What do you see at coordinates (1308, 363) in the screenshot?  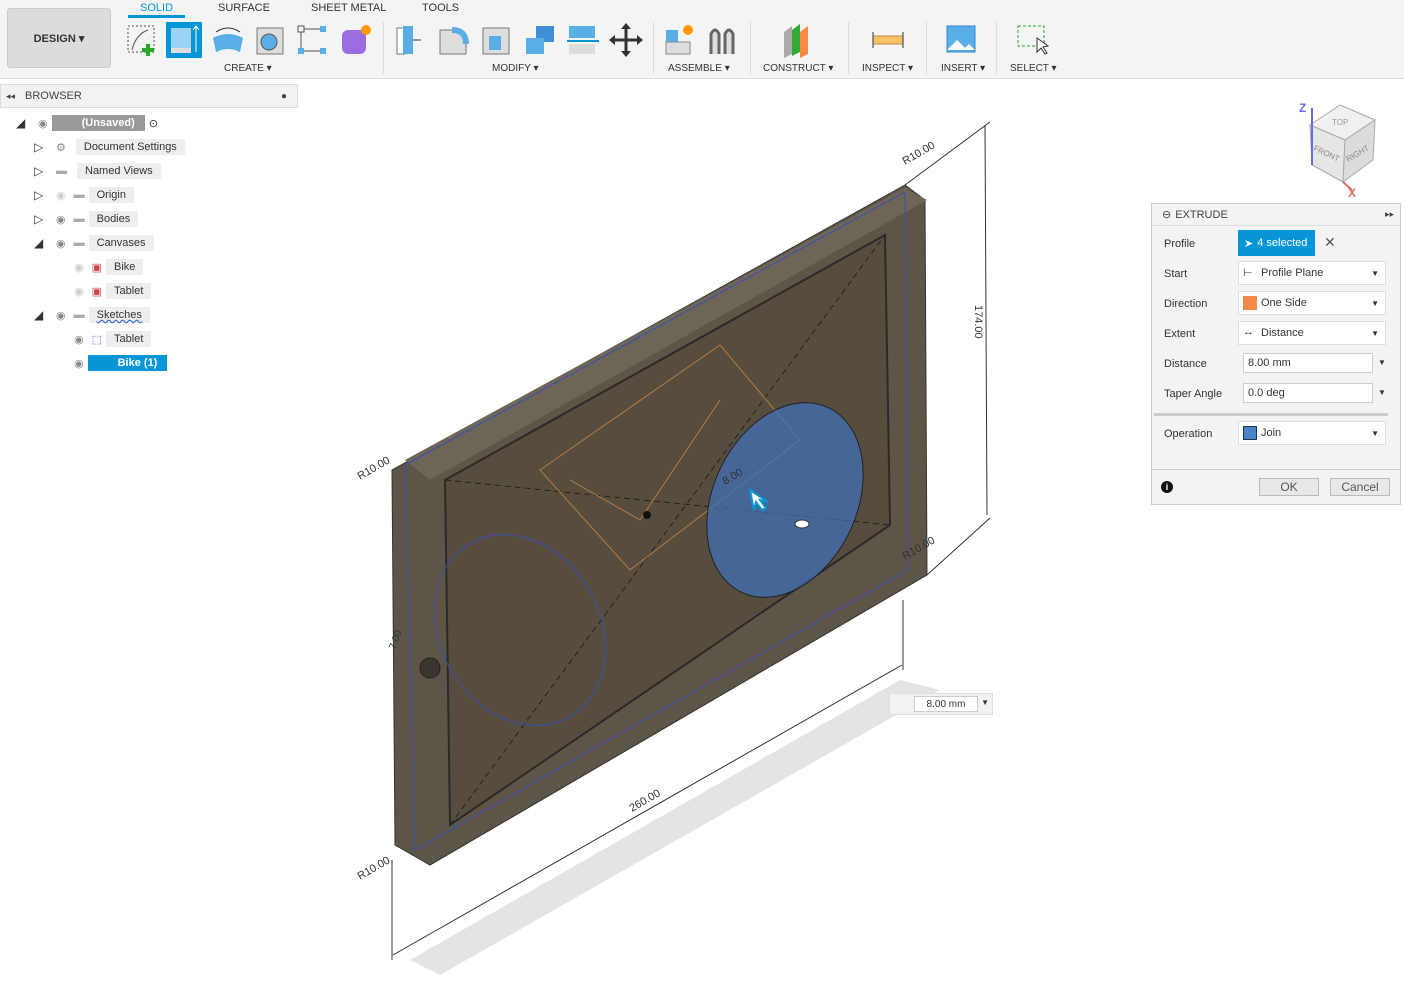 I see `distance-input: 8.00 mm` at bounding box center [1308, 363].